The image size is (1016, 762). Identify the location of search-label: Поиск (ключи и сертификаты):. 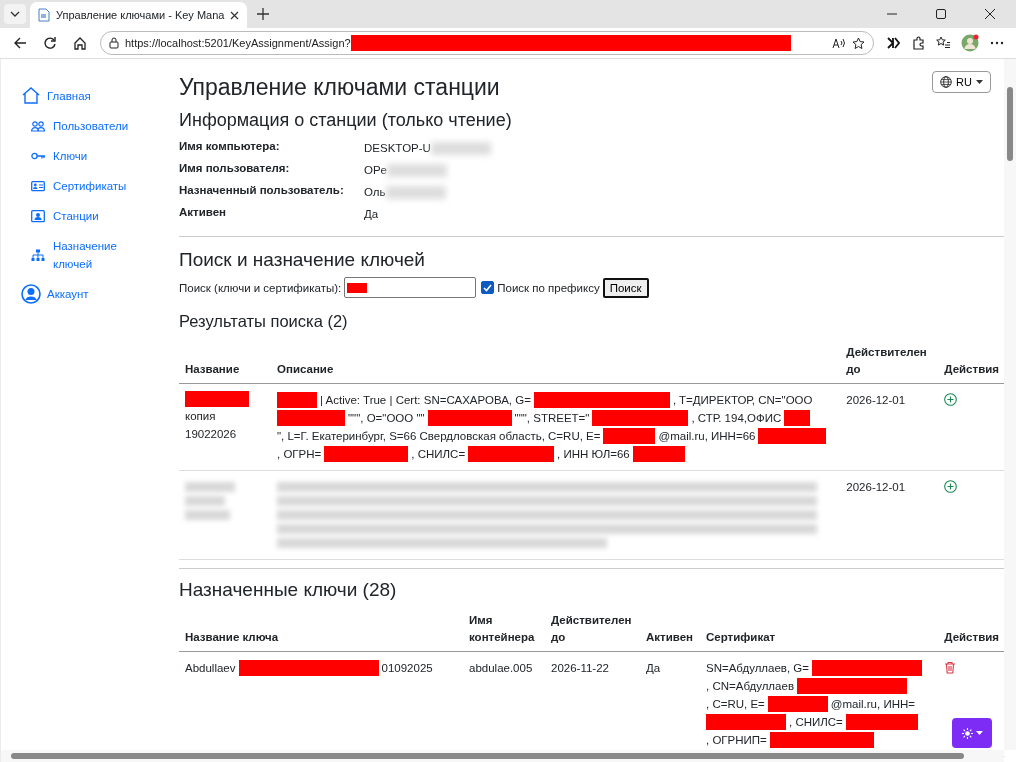
(260, 287).